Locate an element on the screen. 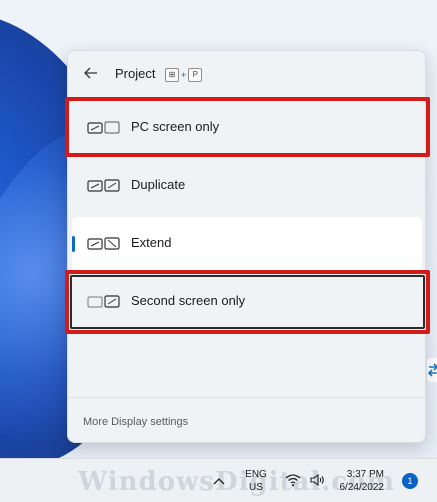 Image resolution: width=437 pixels, height=502 pixels. volume-icon is located at coordinates (317, 480).